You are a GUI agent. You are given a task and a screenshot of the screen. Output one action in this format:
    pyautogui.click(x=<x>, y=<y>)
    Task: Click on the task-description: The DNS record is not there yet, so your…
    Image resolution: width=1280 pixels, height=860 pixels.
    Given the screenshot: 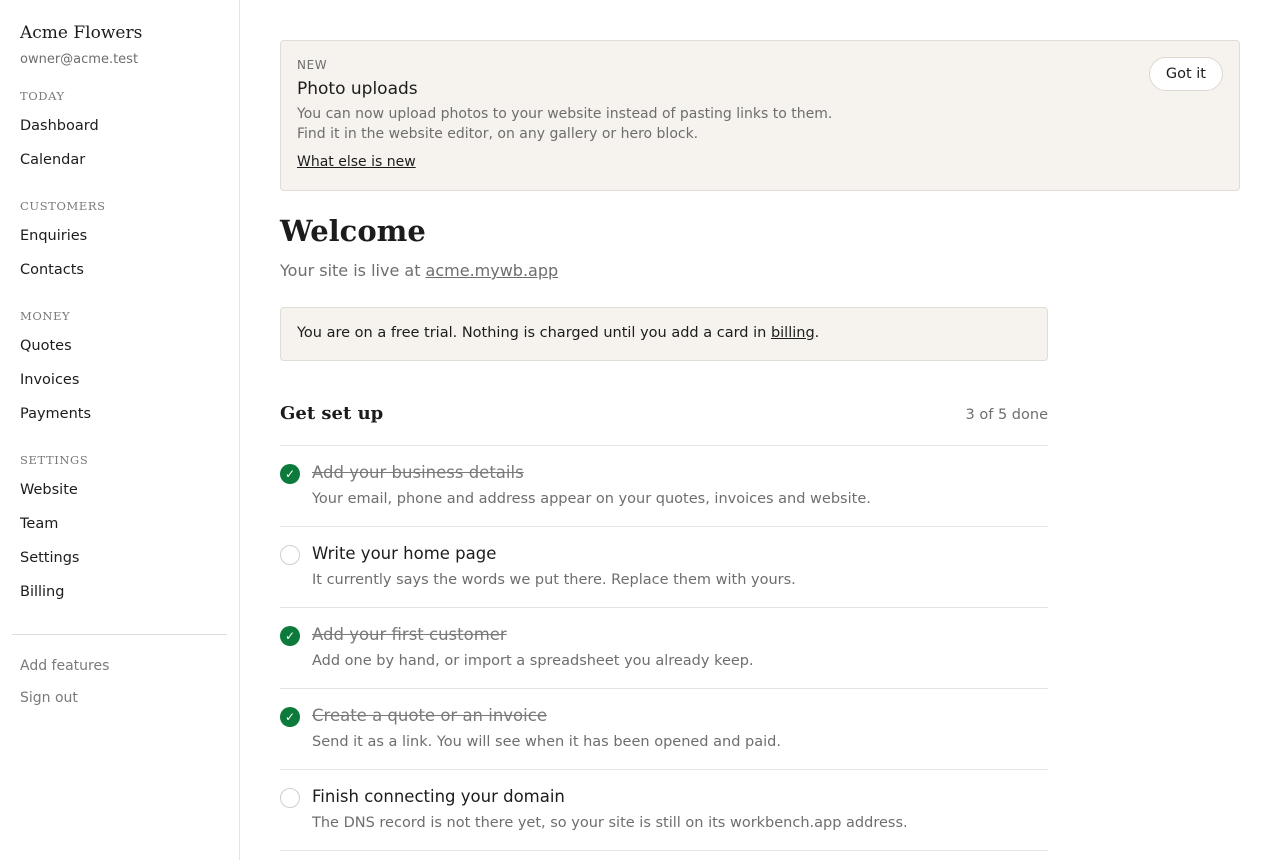 What is the action you would take?
    pyautogui.click(x=610, y=823)
    